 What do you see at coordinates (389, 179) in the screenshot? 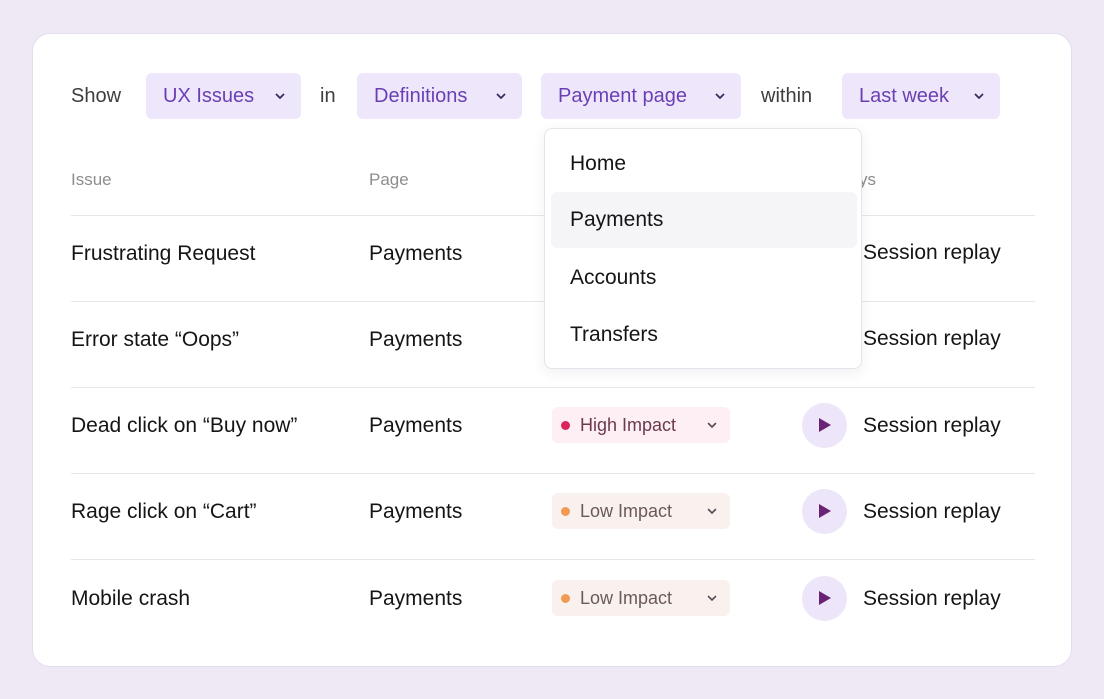
I see `column-header-page: Page` at bounding box center [389, 179].